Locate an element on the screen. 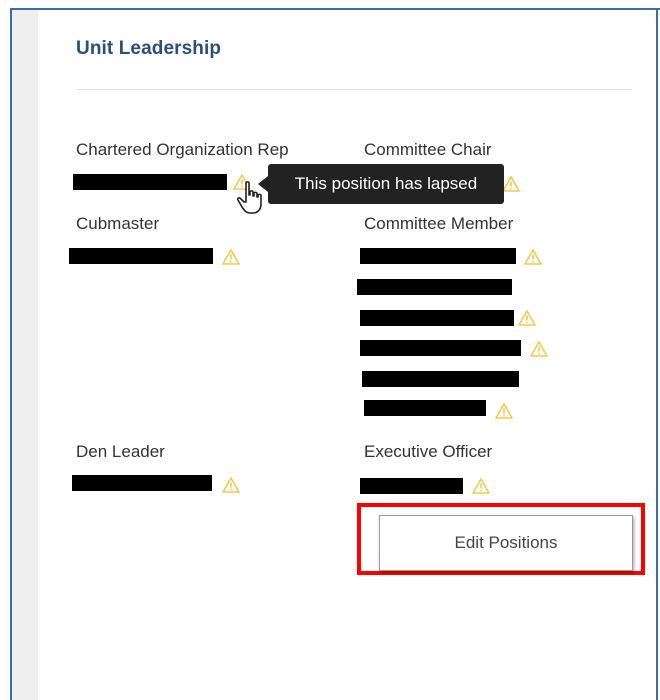  card-title: Unit Leadership is located at coordinates (149, 48).